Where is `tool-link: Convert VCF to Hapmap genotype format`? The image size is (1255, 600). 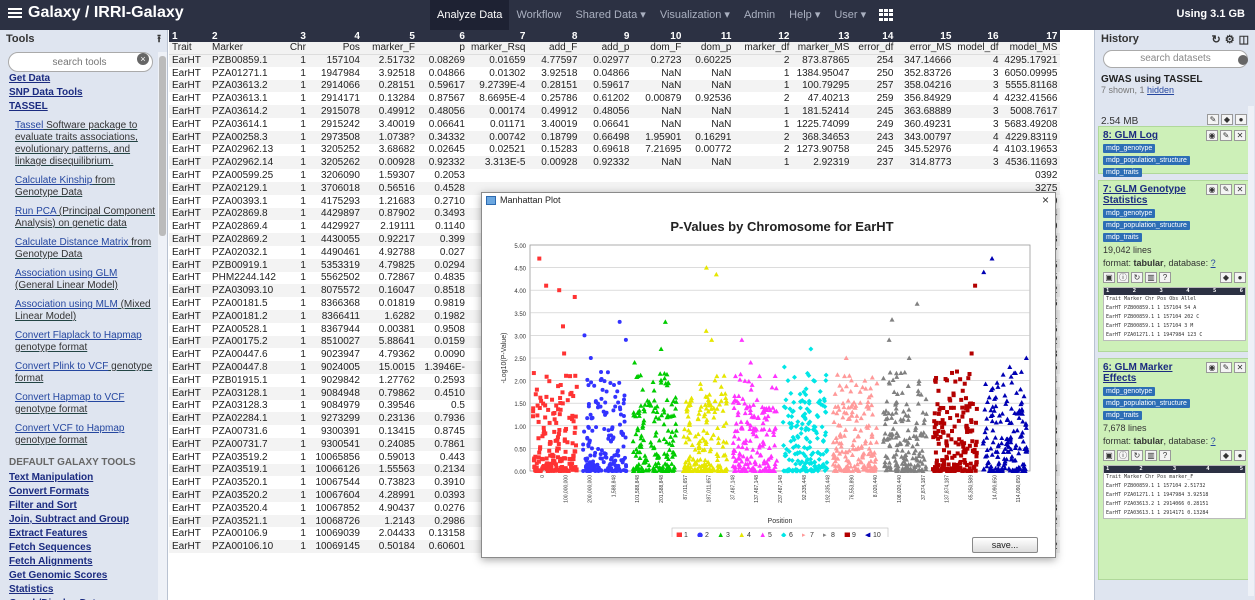
tool-link: Convert VCF to Hapmap genotype format is located at coordinates (83, 435).